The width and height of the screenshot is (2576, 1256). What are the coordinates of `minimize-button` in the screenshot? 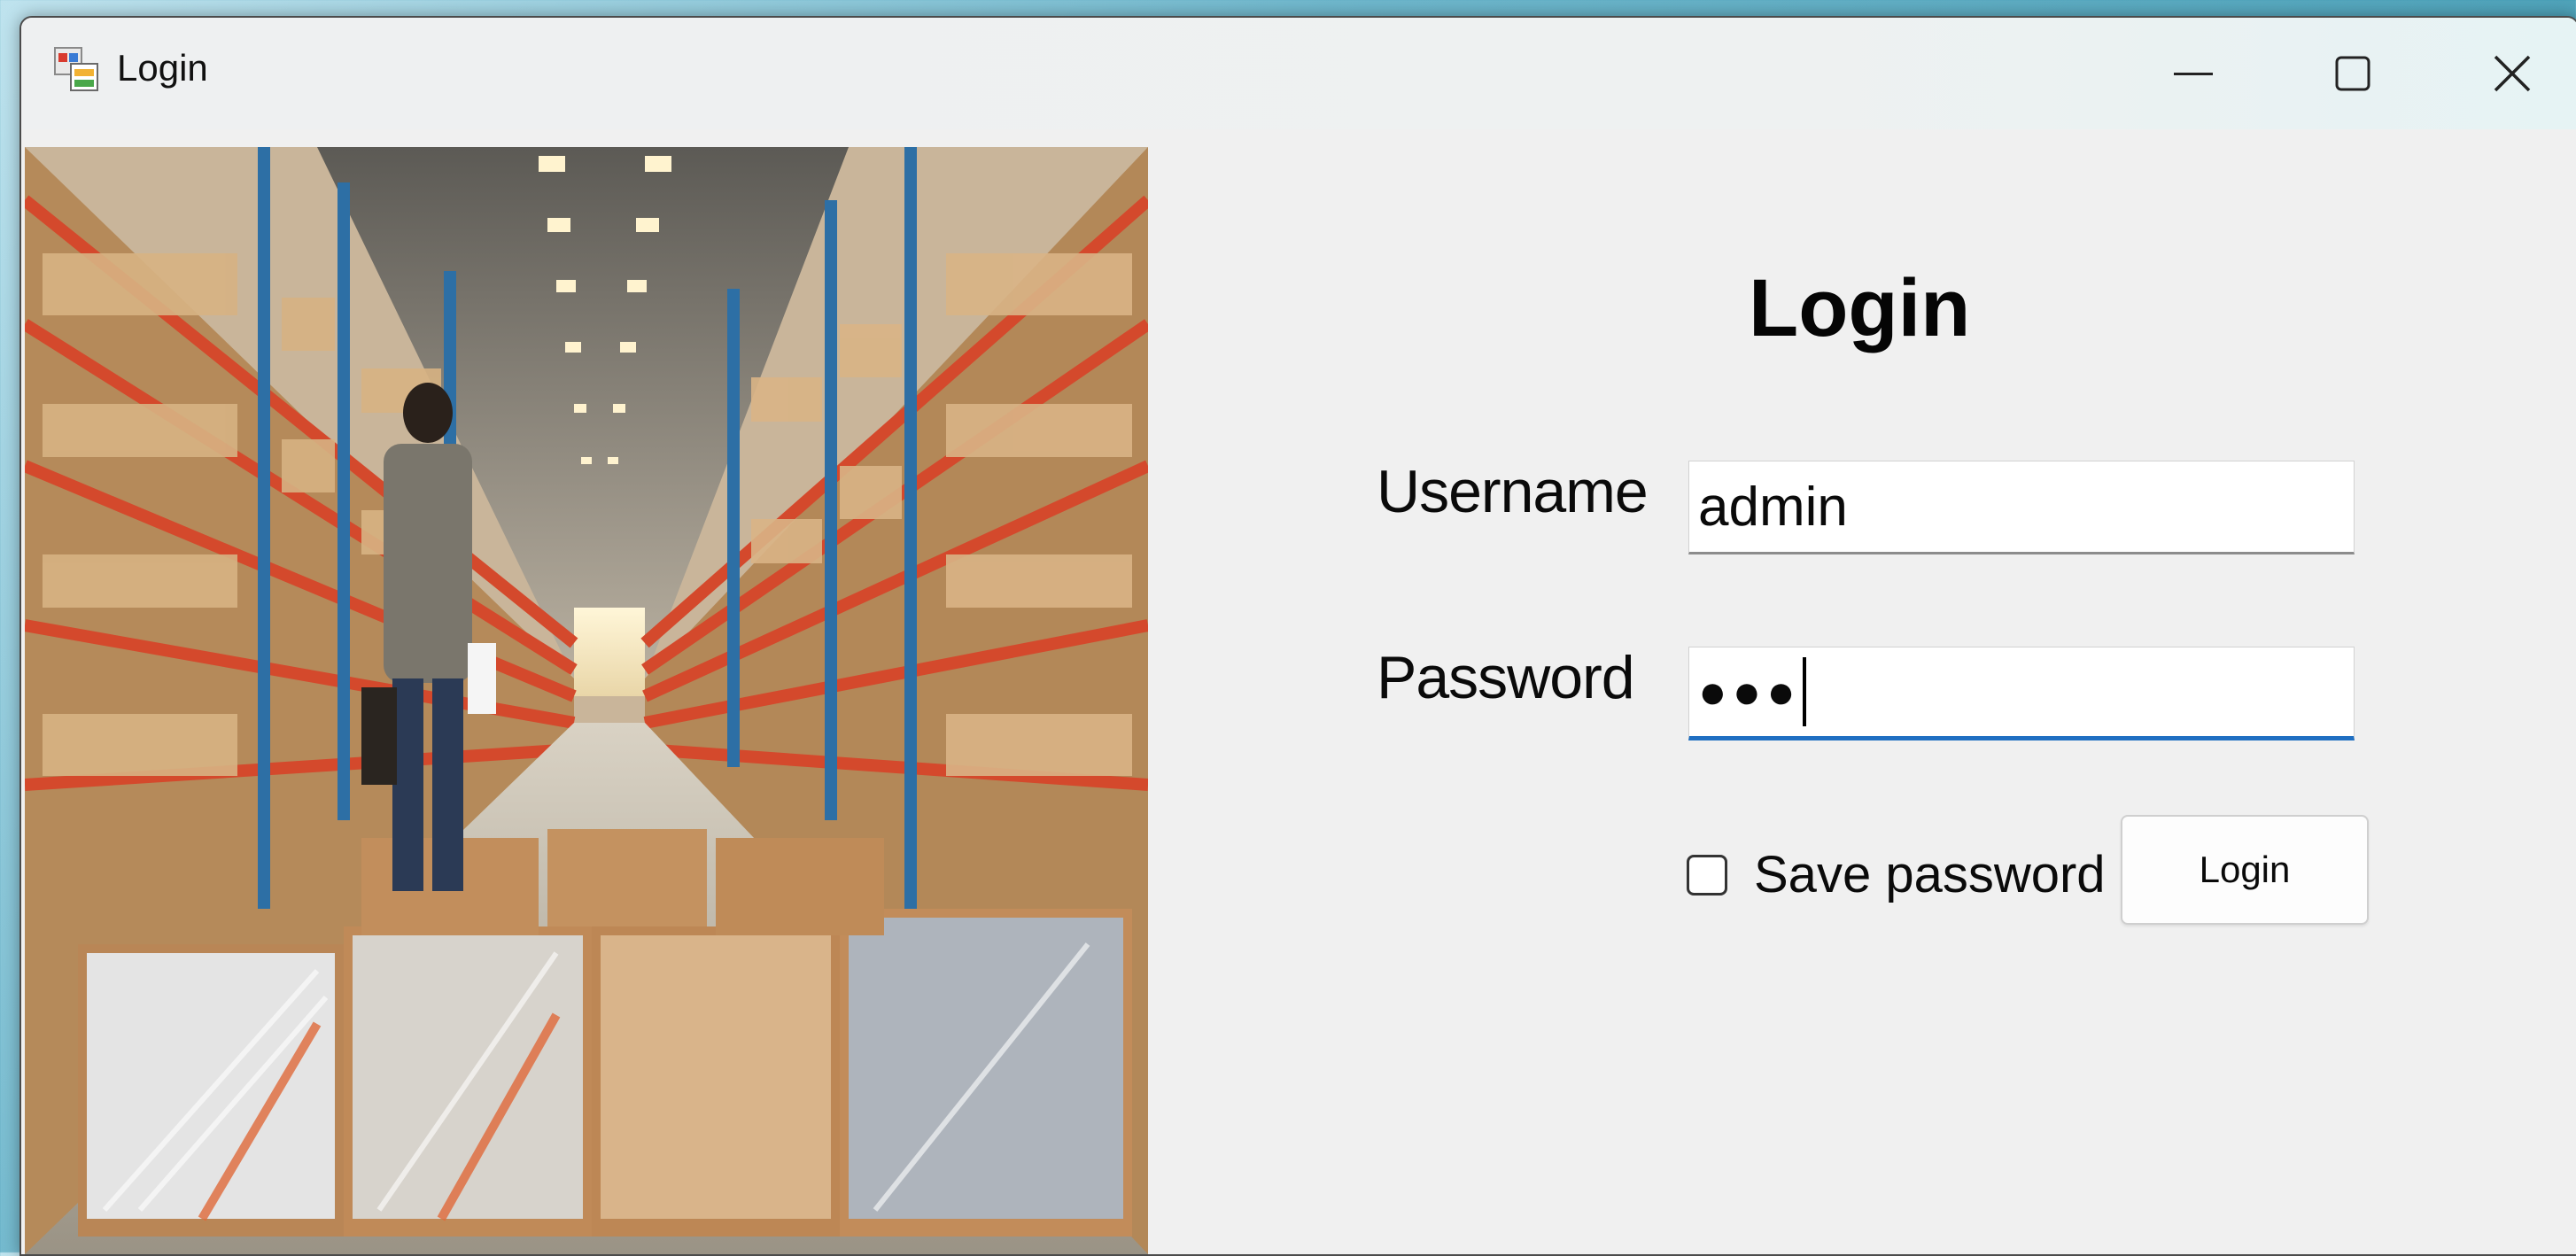 It's located at (2193, 73).